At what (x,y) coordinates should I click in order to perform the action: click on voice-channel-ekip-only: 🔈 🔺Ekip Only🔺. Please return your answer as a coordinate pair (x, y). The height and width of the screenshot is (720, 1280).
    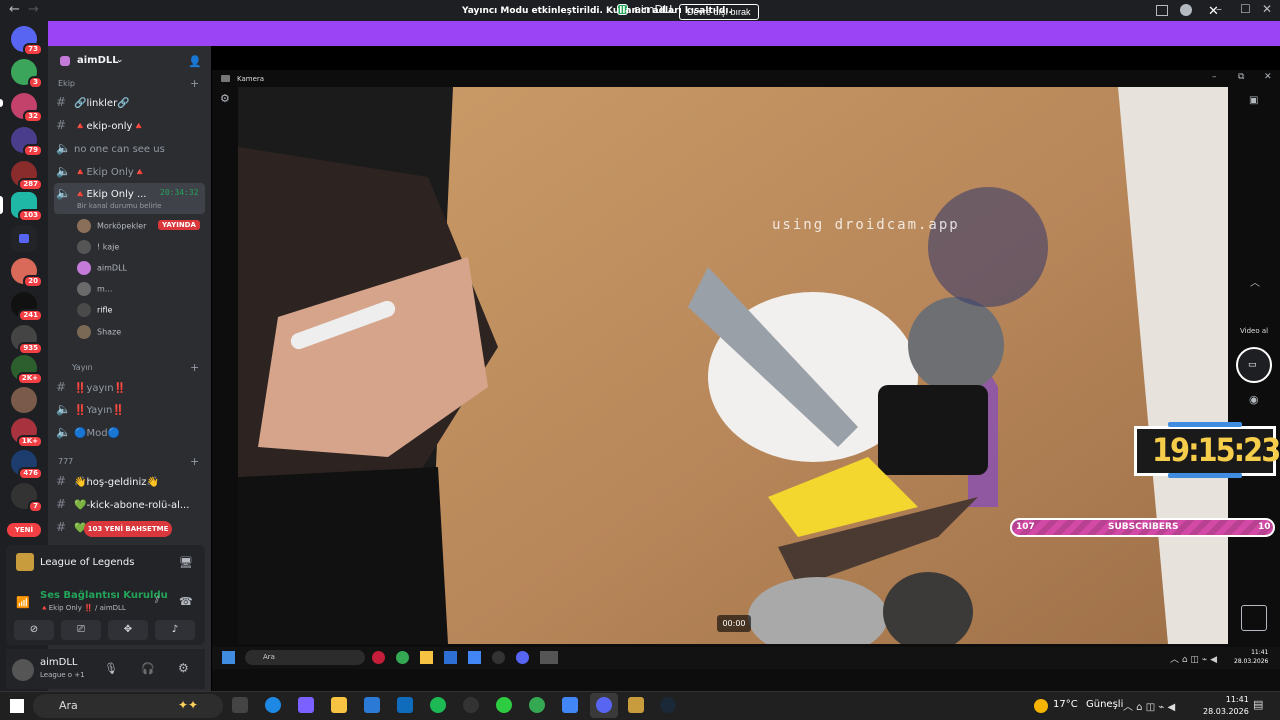
    Looking at the image, I should click on (101, 171).